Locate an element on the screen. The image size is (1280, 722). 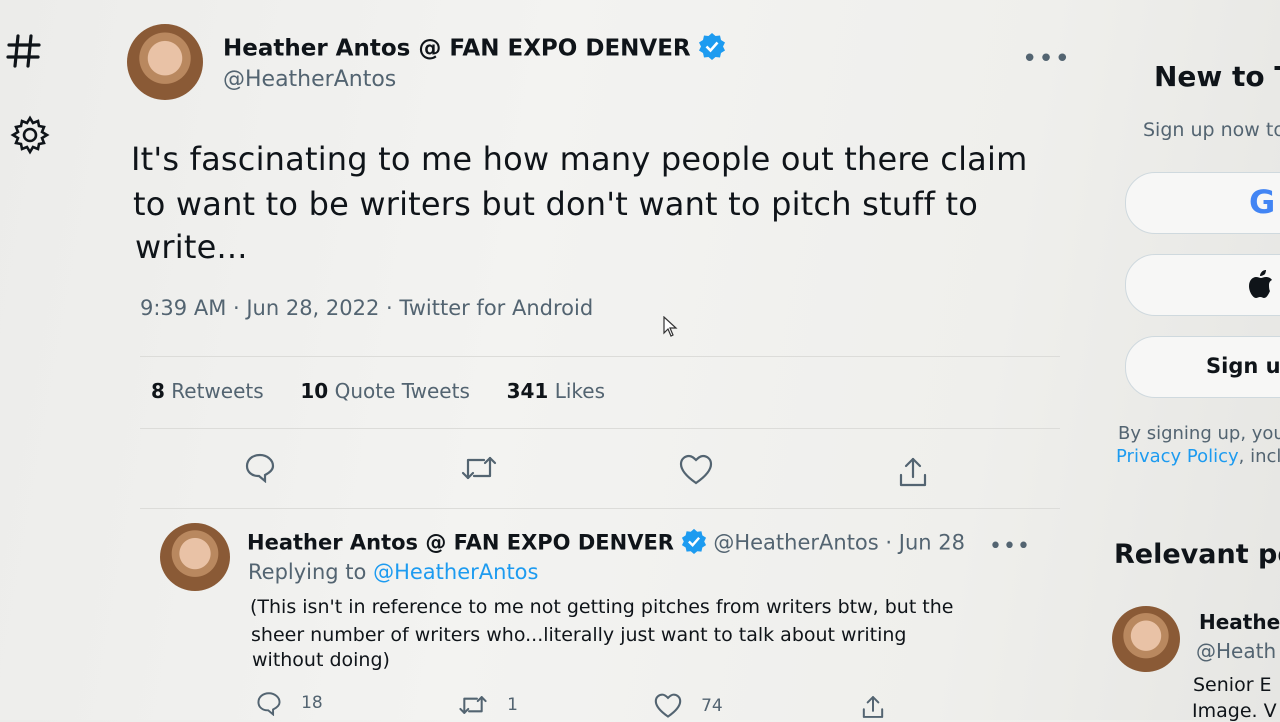
gear-icon is located at coordinates (30, 135).